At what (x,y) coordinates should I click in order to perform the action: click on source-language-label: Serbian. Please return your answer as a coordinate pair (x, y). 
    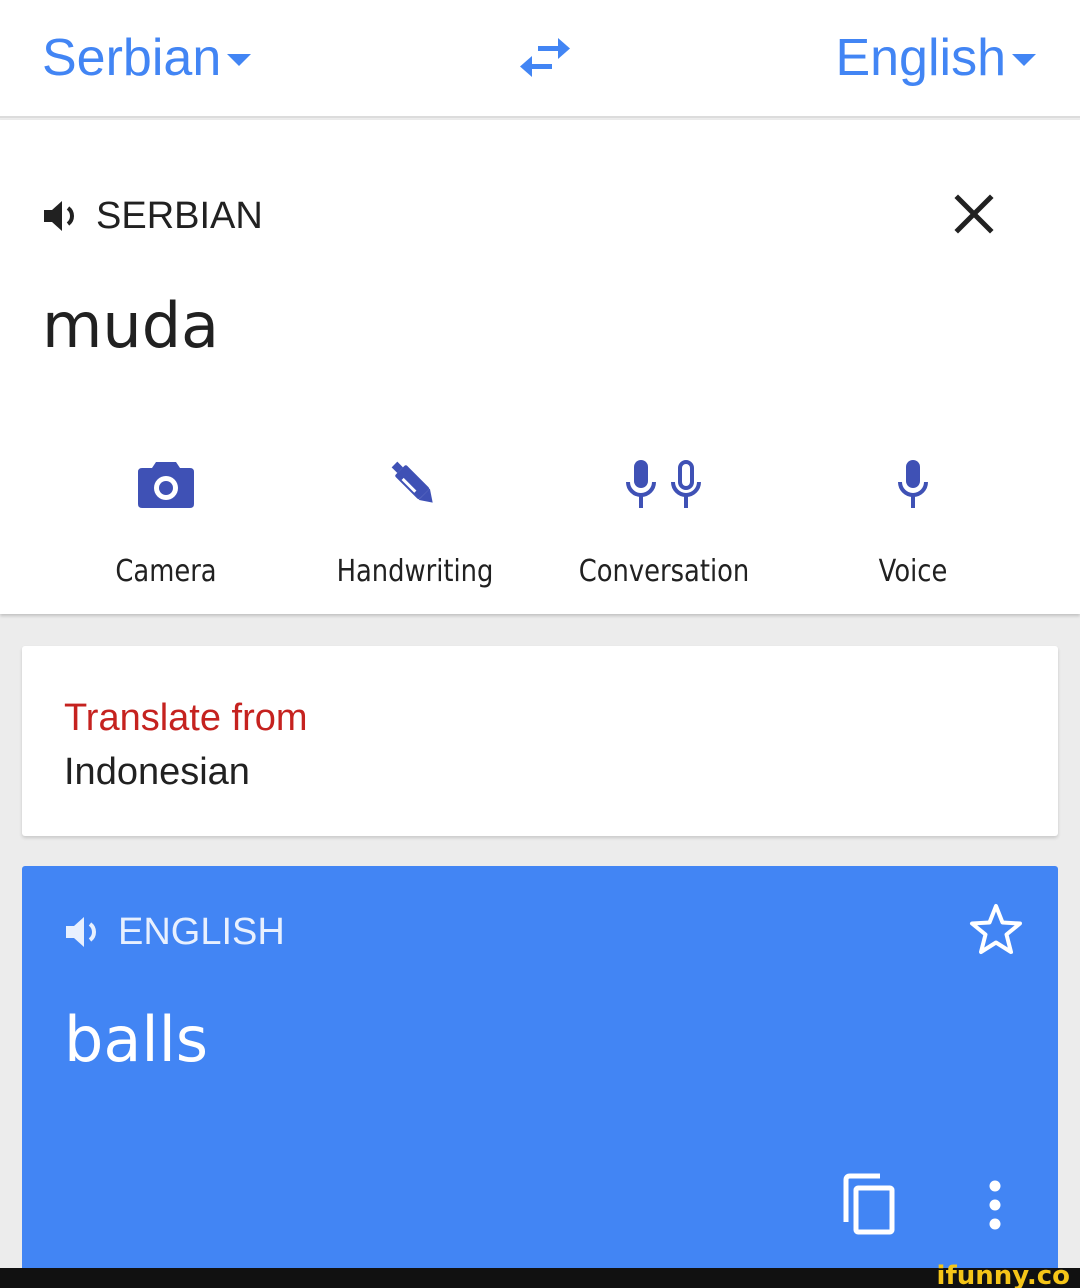
    Looking at the image, I should click on (132, 58).